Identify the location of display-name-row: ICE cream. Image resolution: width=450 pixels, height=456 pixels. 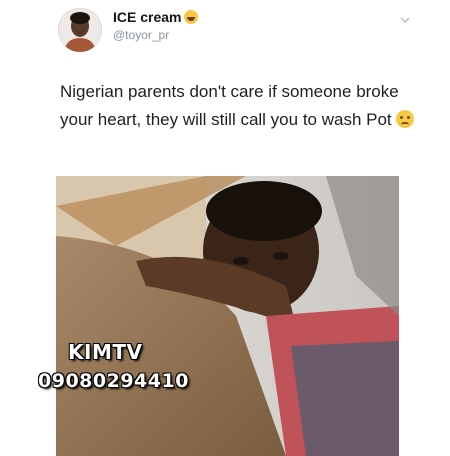
(156, 17).